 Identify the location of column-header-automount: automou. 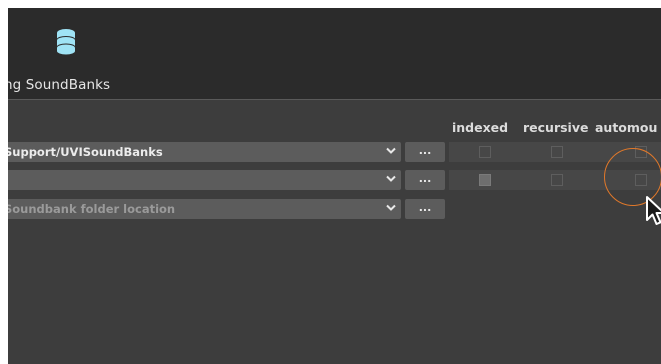
(626, 127).